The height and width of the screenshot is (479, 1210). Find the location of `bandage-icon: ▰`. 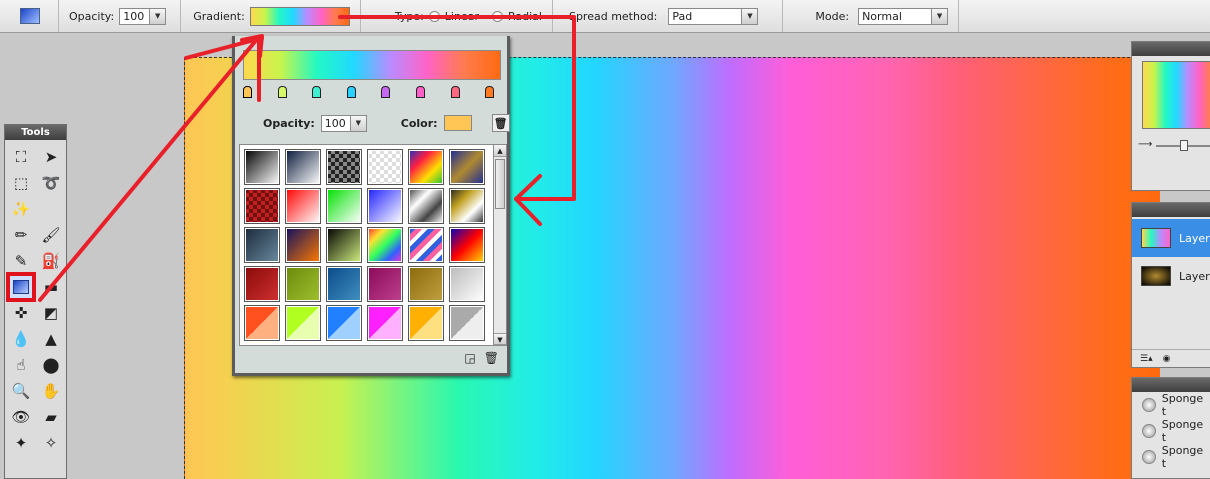

bandage-icon: ▰ is located at coordinates (51, 417).